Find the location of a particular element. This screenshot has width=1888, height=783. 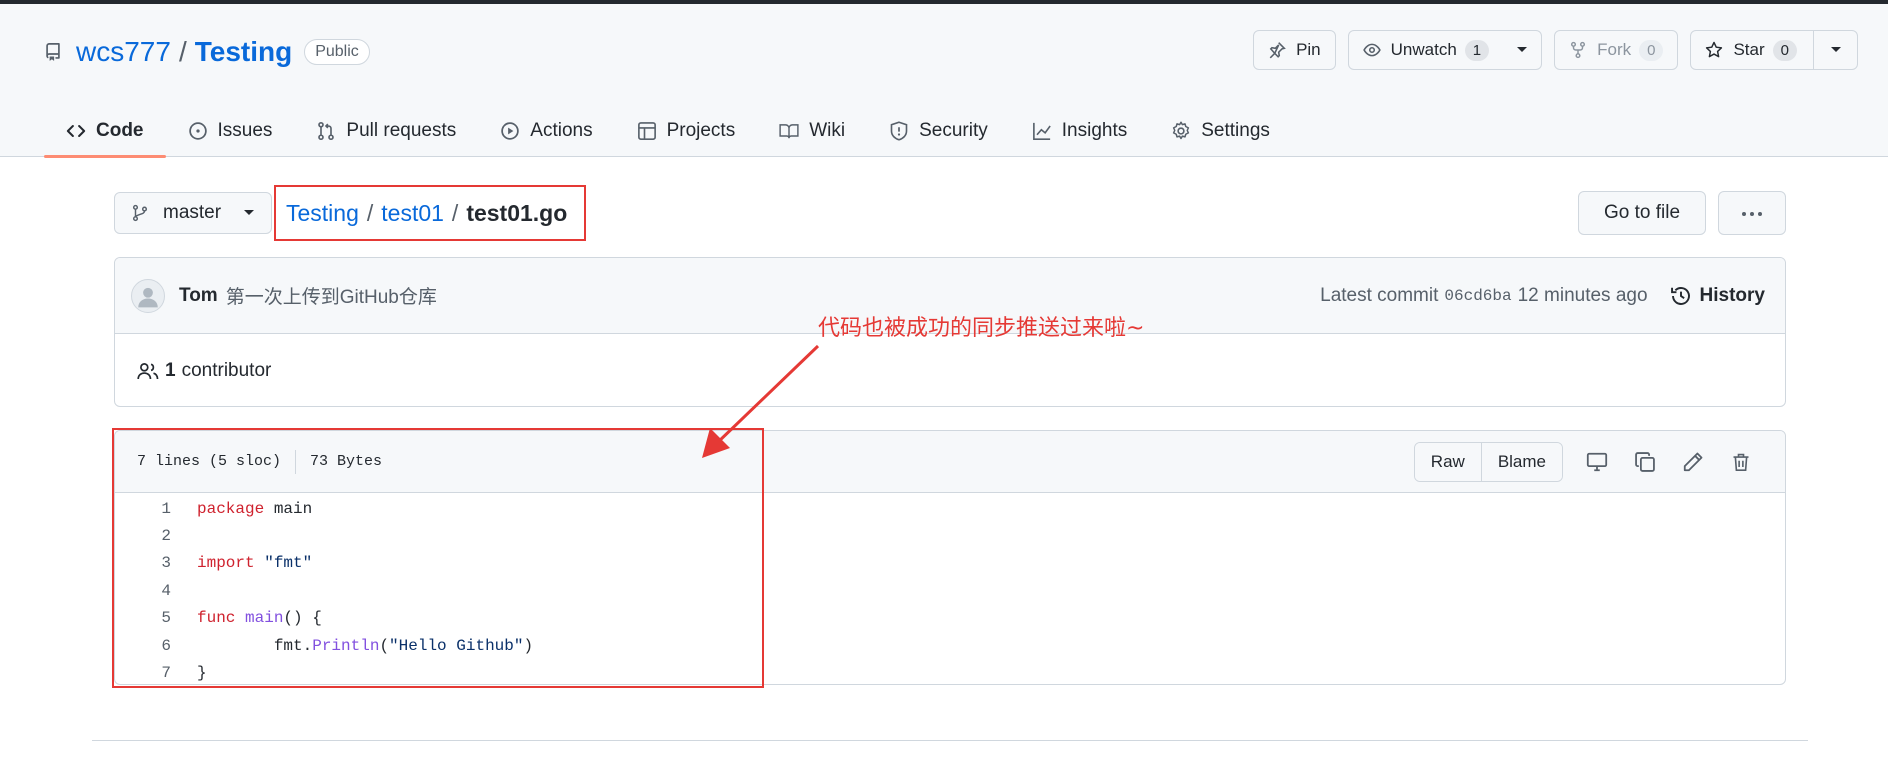

line-content: fmt.Println("Hello Github") is located at coordinates (365, 645).